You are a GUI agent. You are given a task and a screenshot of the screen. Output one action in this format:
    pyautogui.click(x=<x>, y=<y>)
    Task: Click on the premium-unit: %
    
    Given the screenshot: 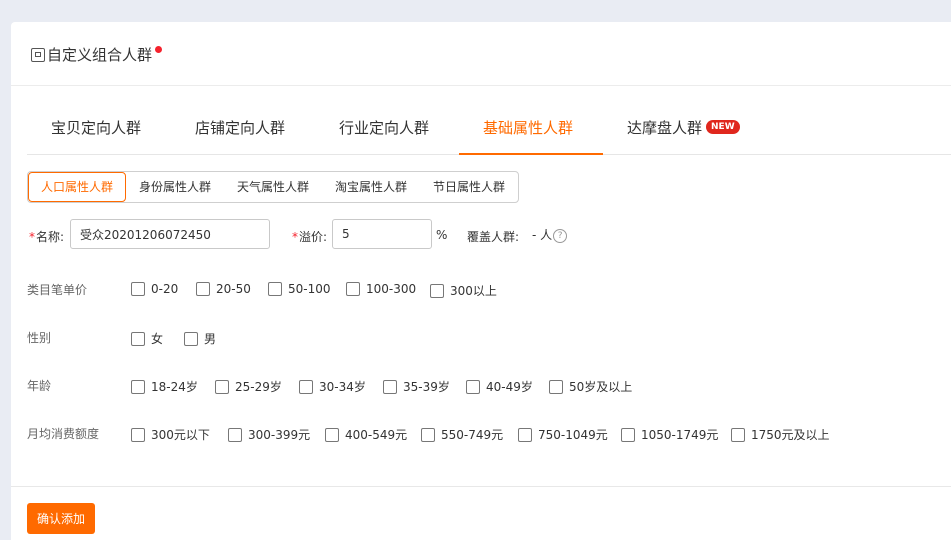 What is the action you would take?
    pyautogui.click(x=442, y=235)
    